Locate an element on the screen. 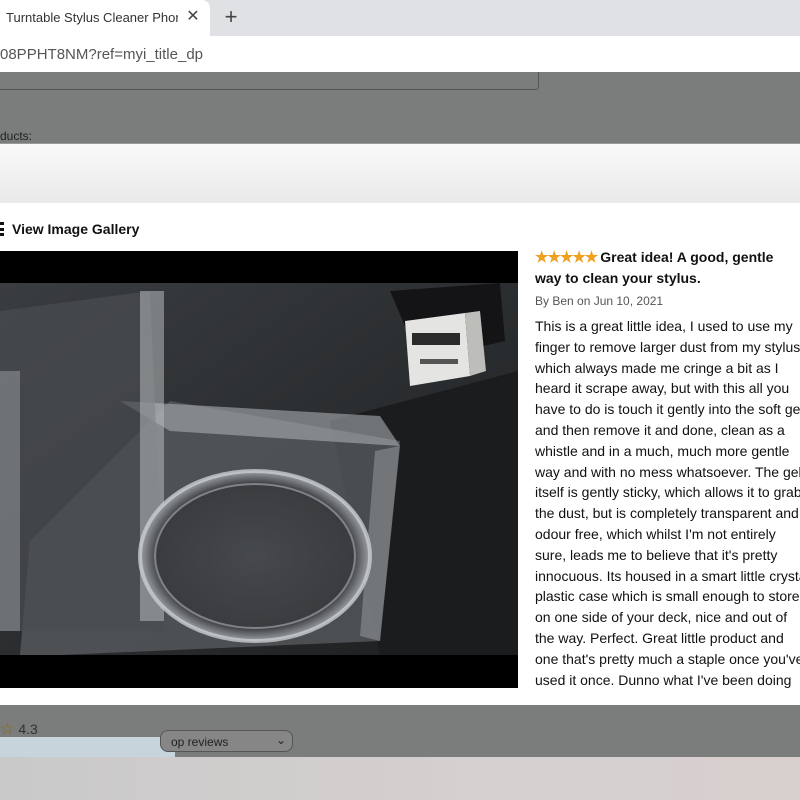 The height and width of the screenshot is (800, 800). modal-header-band is located at coordinates (400, 173).